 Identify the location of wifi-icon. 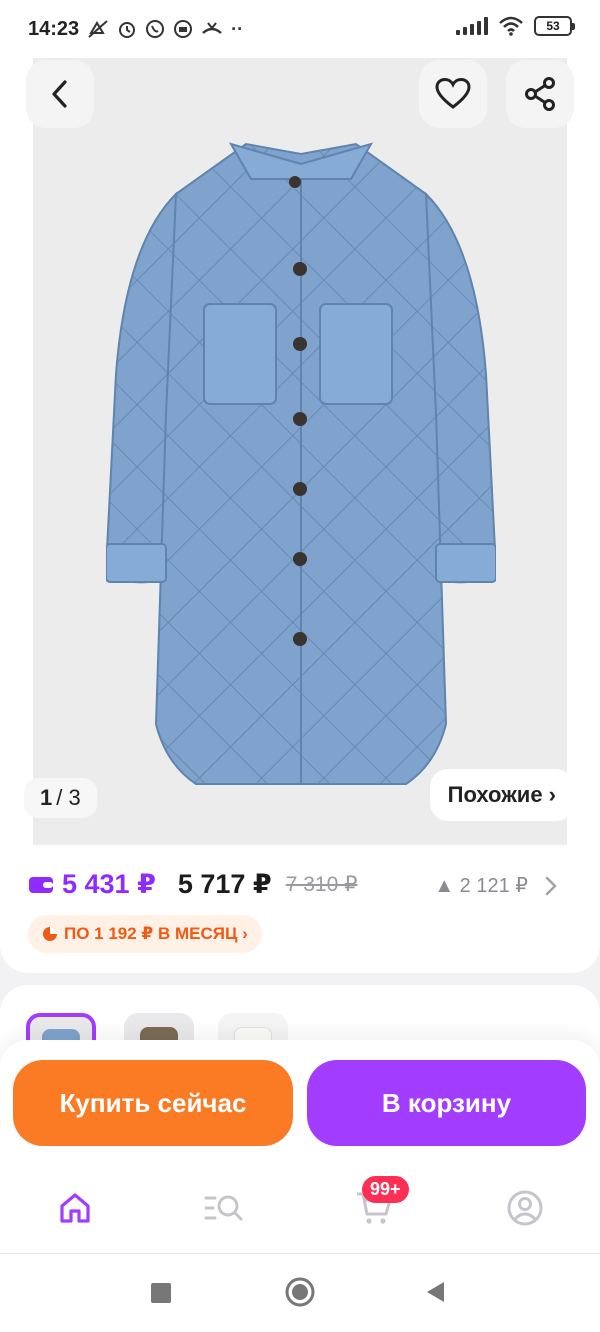
(511, 26).